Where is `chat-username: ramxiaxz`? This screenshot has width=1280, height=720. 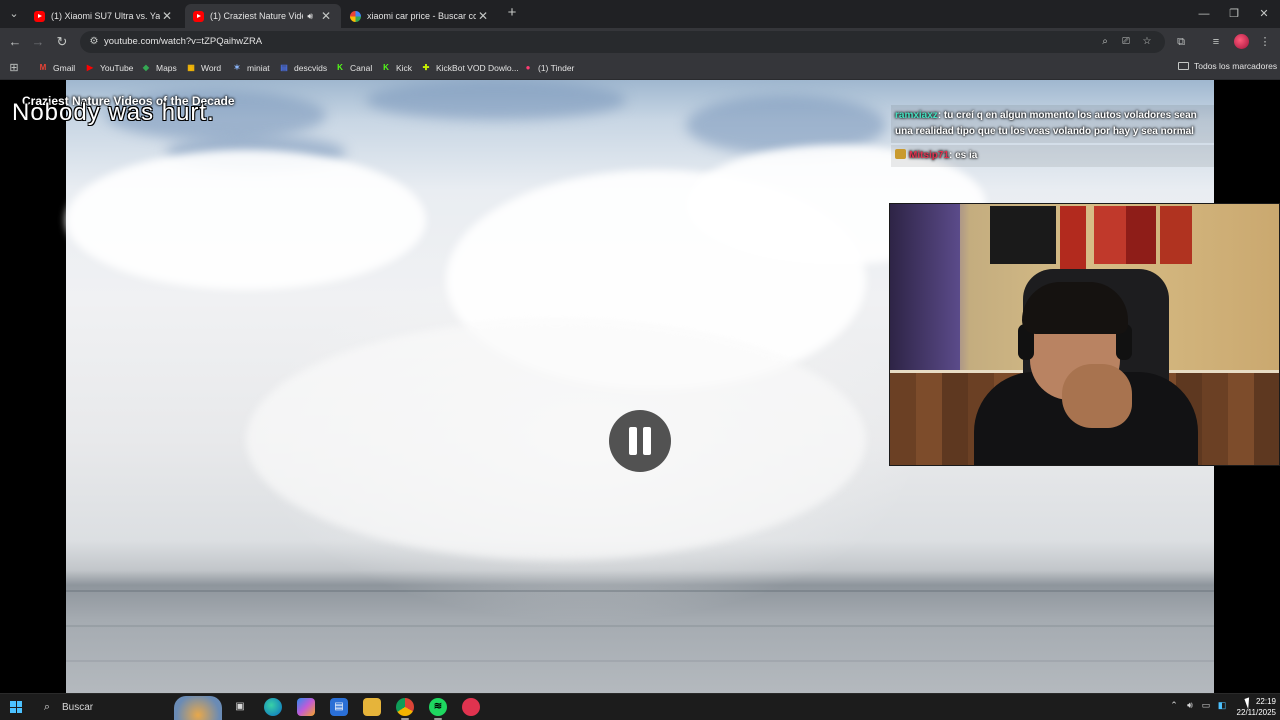 chat-username: ramxiaxz is located at coordinates (916, 115).